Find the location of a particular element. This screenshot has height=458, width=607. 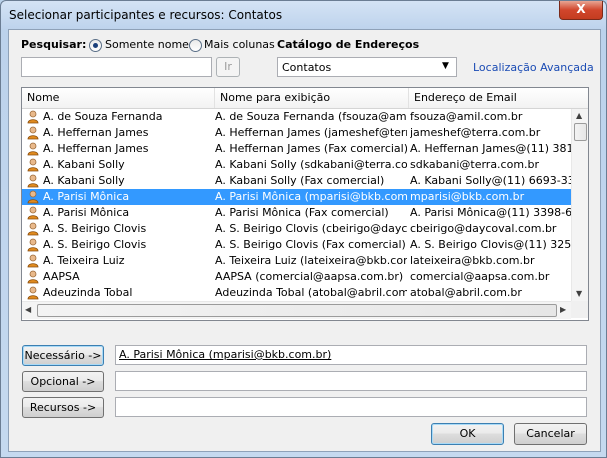

go-button: Ir is located at coordinates (228, 67).